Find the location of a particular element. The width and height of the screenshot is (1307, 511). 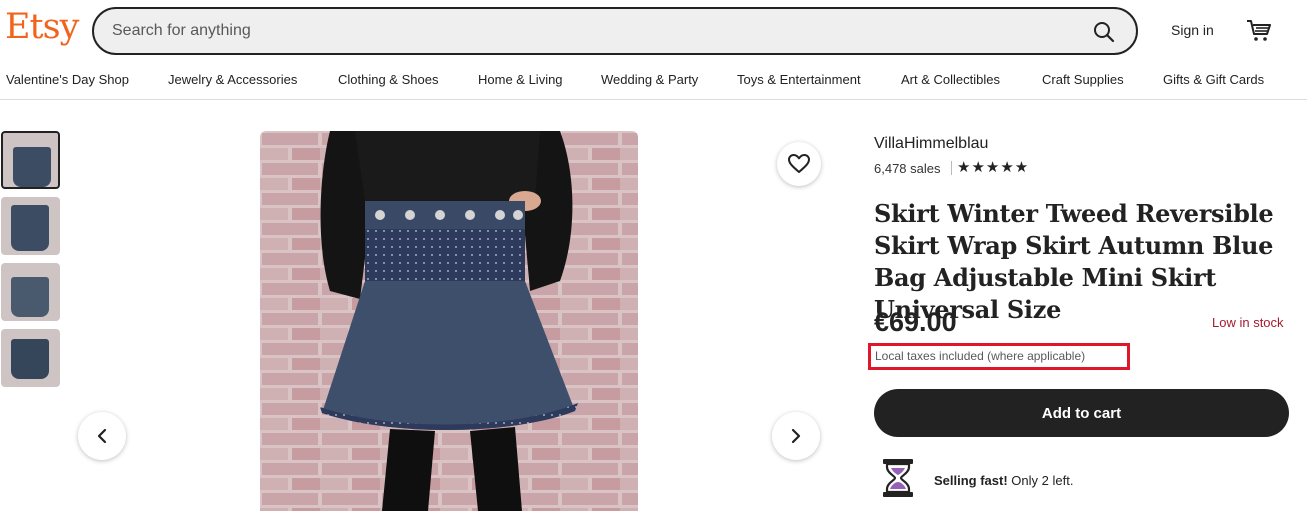

cart-icon is located at coordinates (1259, 30).